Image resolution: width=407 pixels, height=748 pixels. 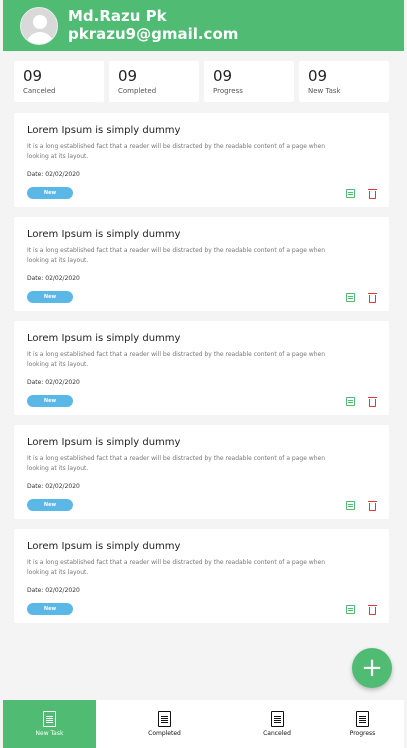 I want to click on profile-header: Md.Razu Pk pkrazu9@gmail.com, so click(x=203, y=25).